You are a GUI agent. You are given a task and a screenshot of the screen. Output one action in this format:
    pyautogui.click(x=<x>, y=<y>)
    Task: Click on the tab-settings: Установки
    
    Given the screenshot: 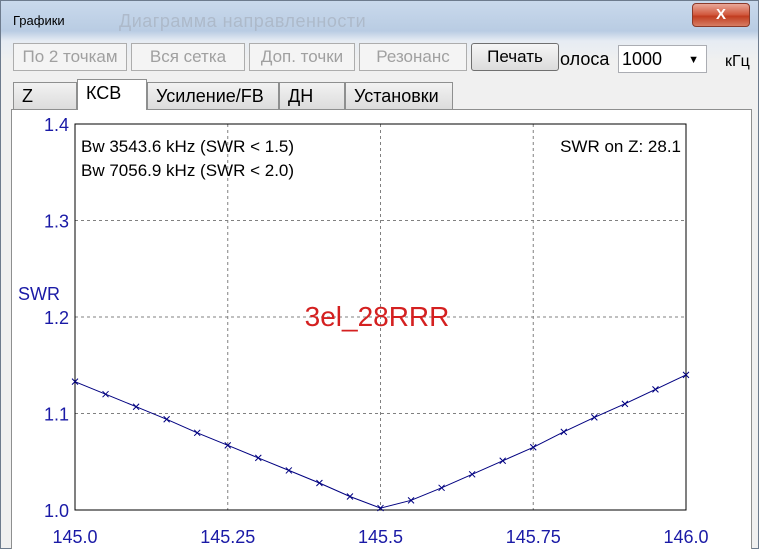 What is the action you would take?
    pyautogui.click(x=399, y=95)
    